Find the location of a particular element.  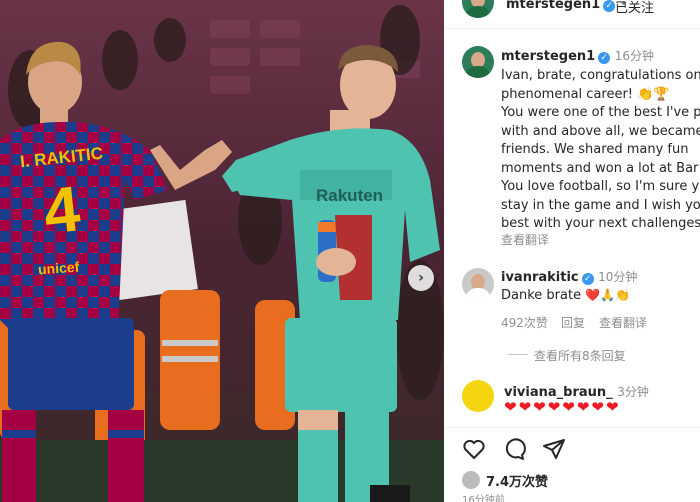

caption-username: mterstegen1 ✓ 16分钟 is located at coordinates (577, 55).